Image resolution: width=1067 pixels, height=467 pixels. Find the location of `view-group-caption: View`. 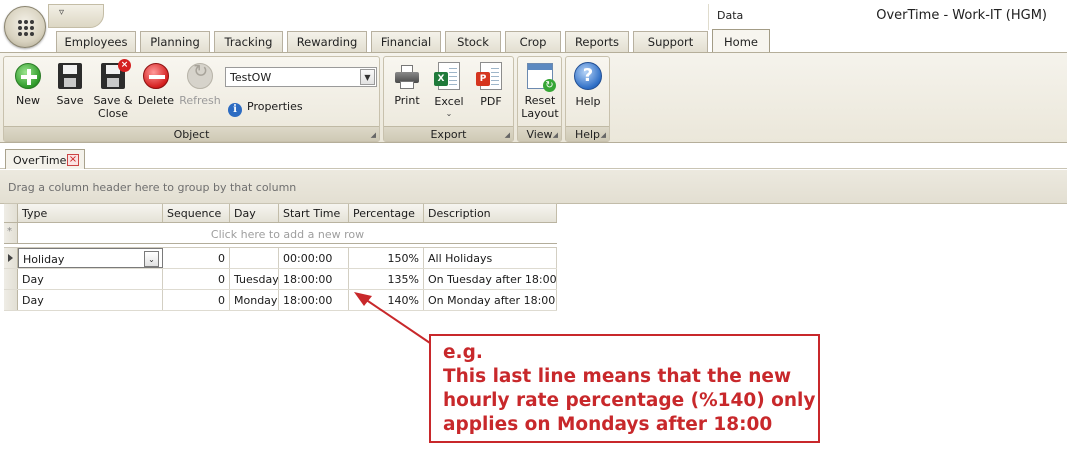

view-group-caption: View is located at coordinates (539, 134).